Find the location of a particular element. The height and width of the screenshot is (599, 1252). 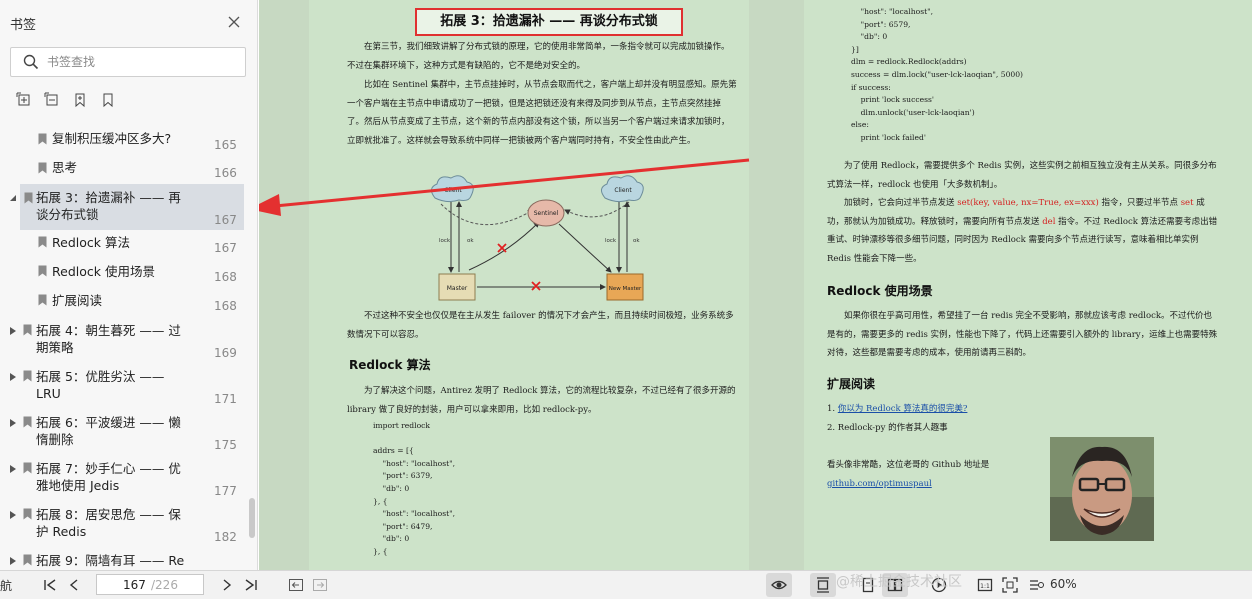

github-link-line: github.com/optimuspaul is located at coordinates (879, 484).